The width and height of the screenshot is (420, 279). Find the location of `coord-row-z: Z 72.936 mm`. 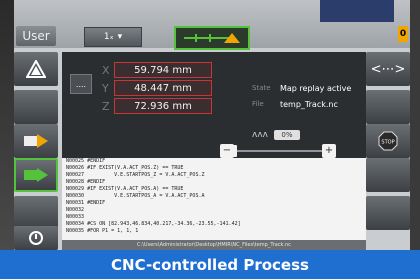

coord-row-z: Z 72.936 mm is located at coordinates (157, 106).